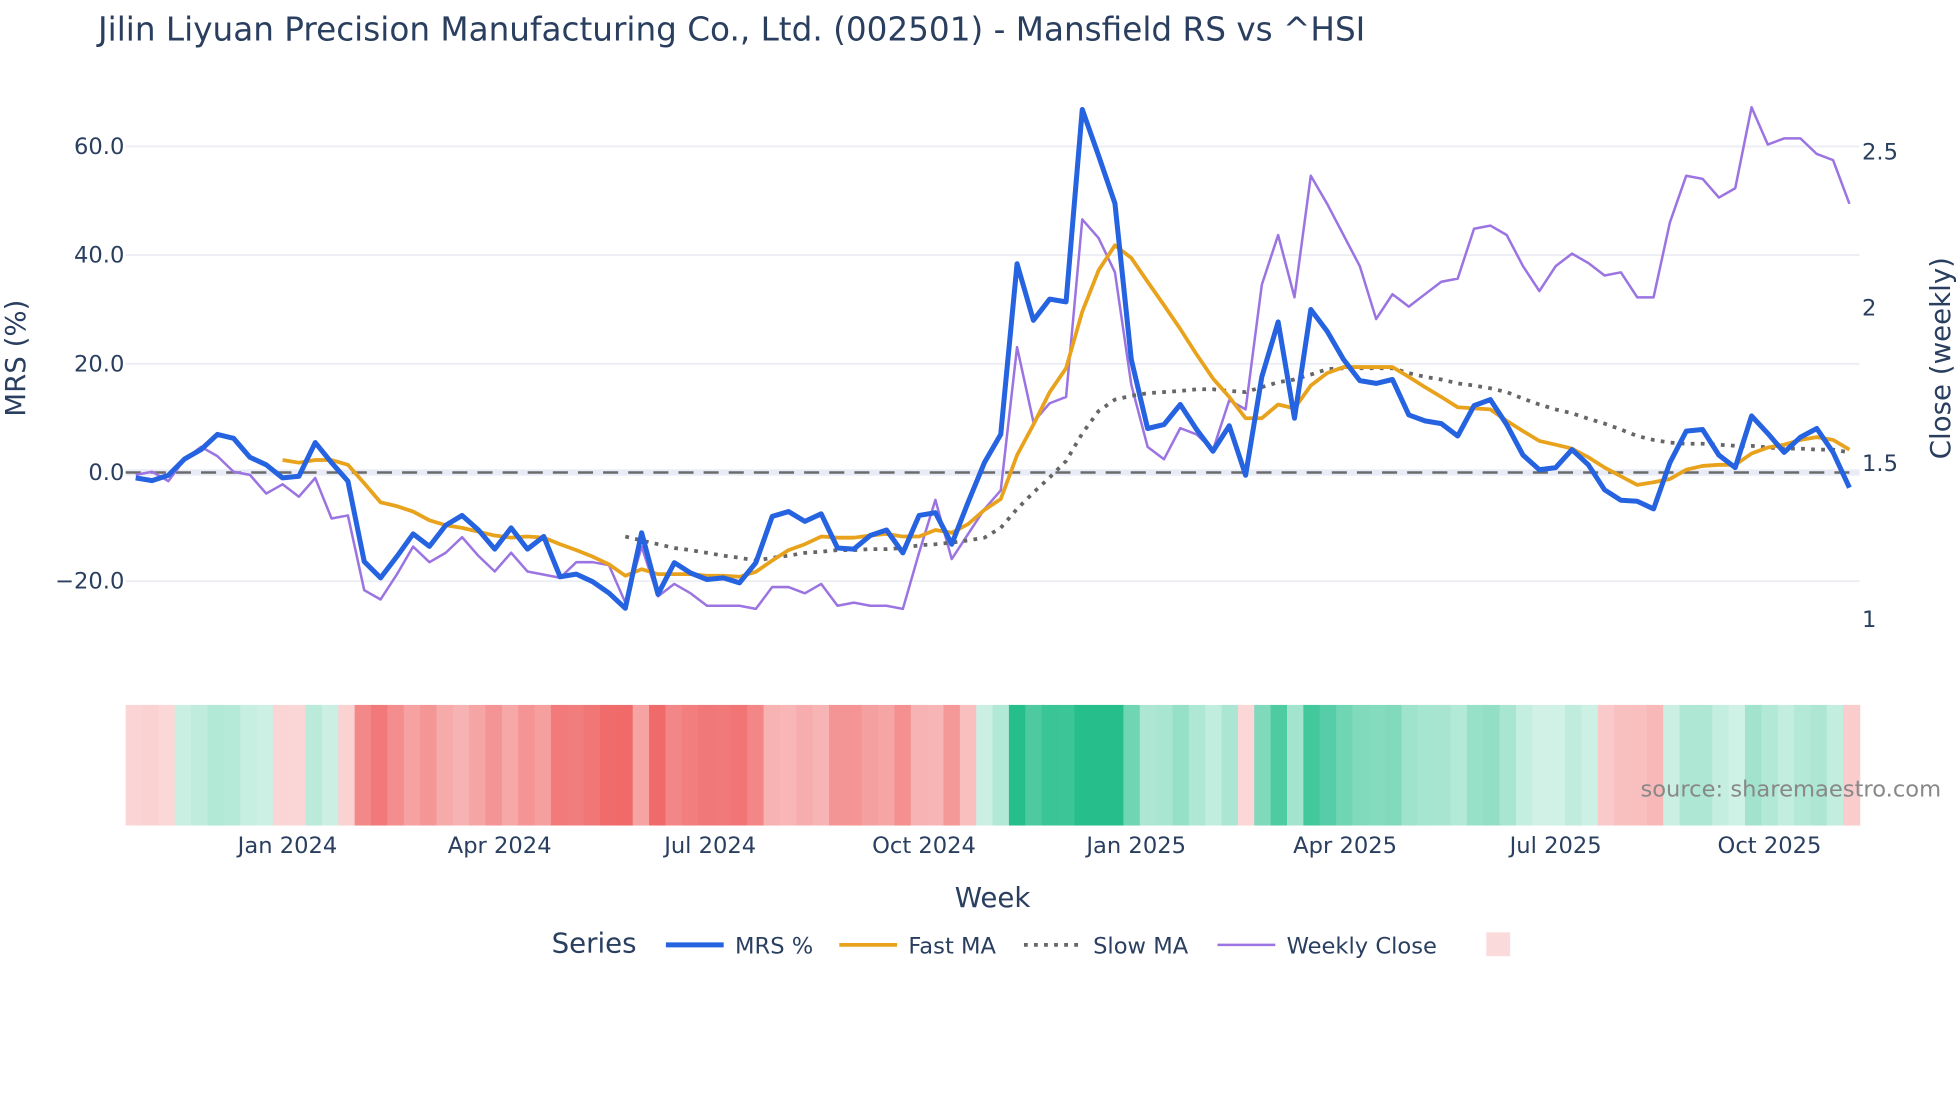 This screenshot has width=1960, height=1102. I want to click on legend-item-weekly-close: Weekly Close, so click(1362, 947).